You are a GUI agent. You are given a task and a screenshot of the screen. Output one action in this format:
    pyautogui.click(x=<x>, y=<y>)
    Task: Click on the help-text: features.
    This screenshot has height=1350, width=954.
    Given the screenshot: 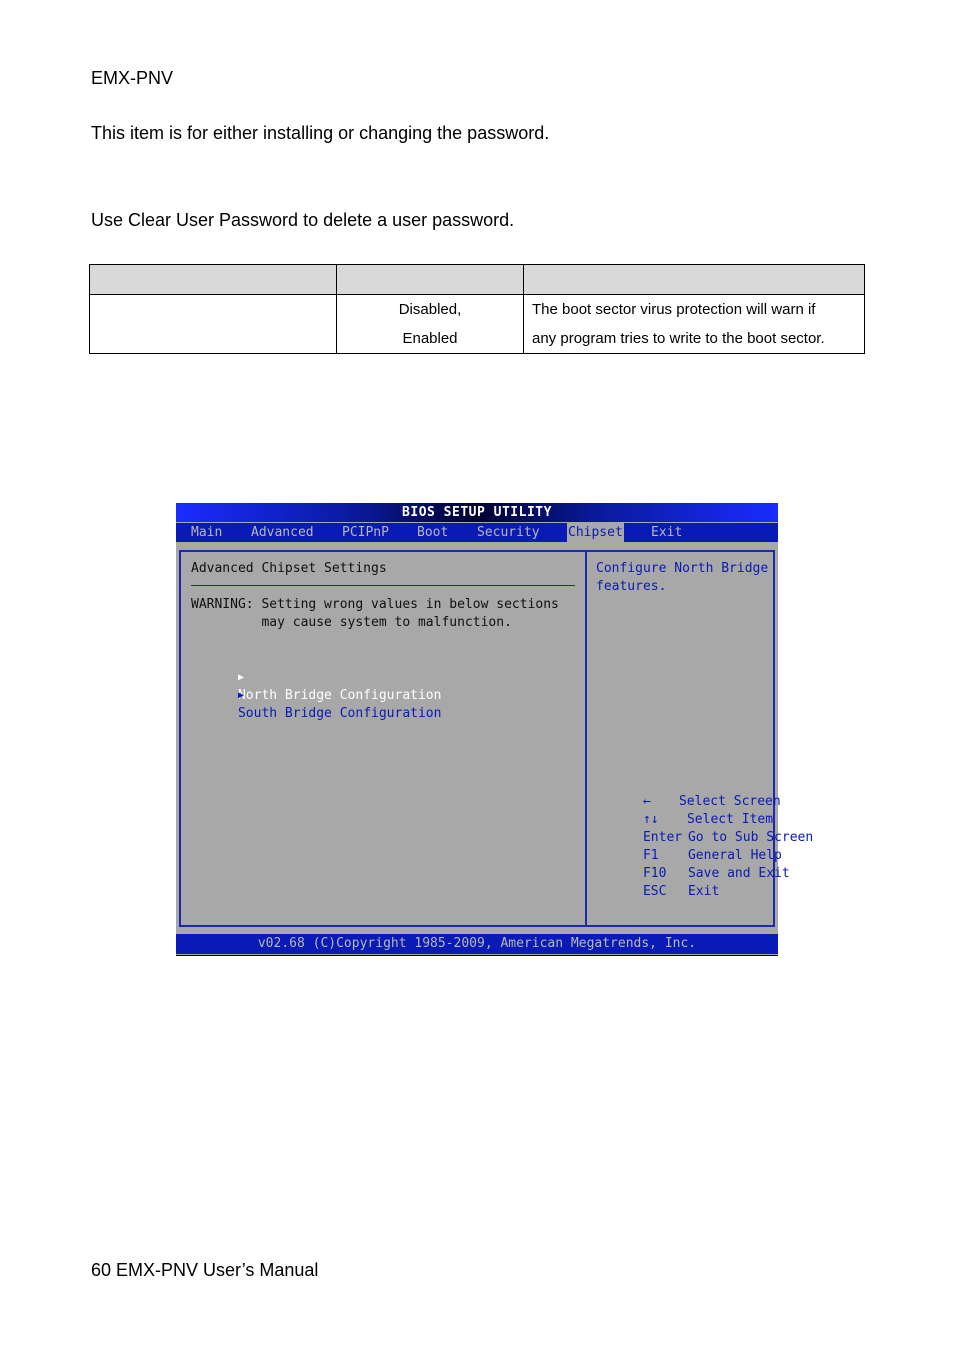 What is the action you would take?
    pyautogui.click(x=631, y=586)
    